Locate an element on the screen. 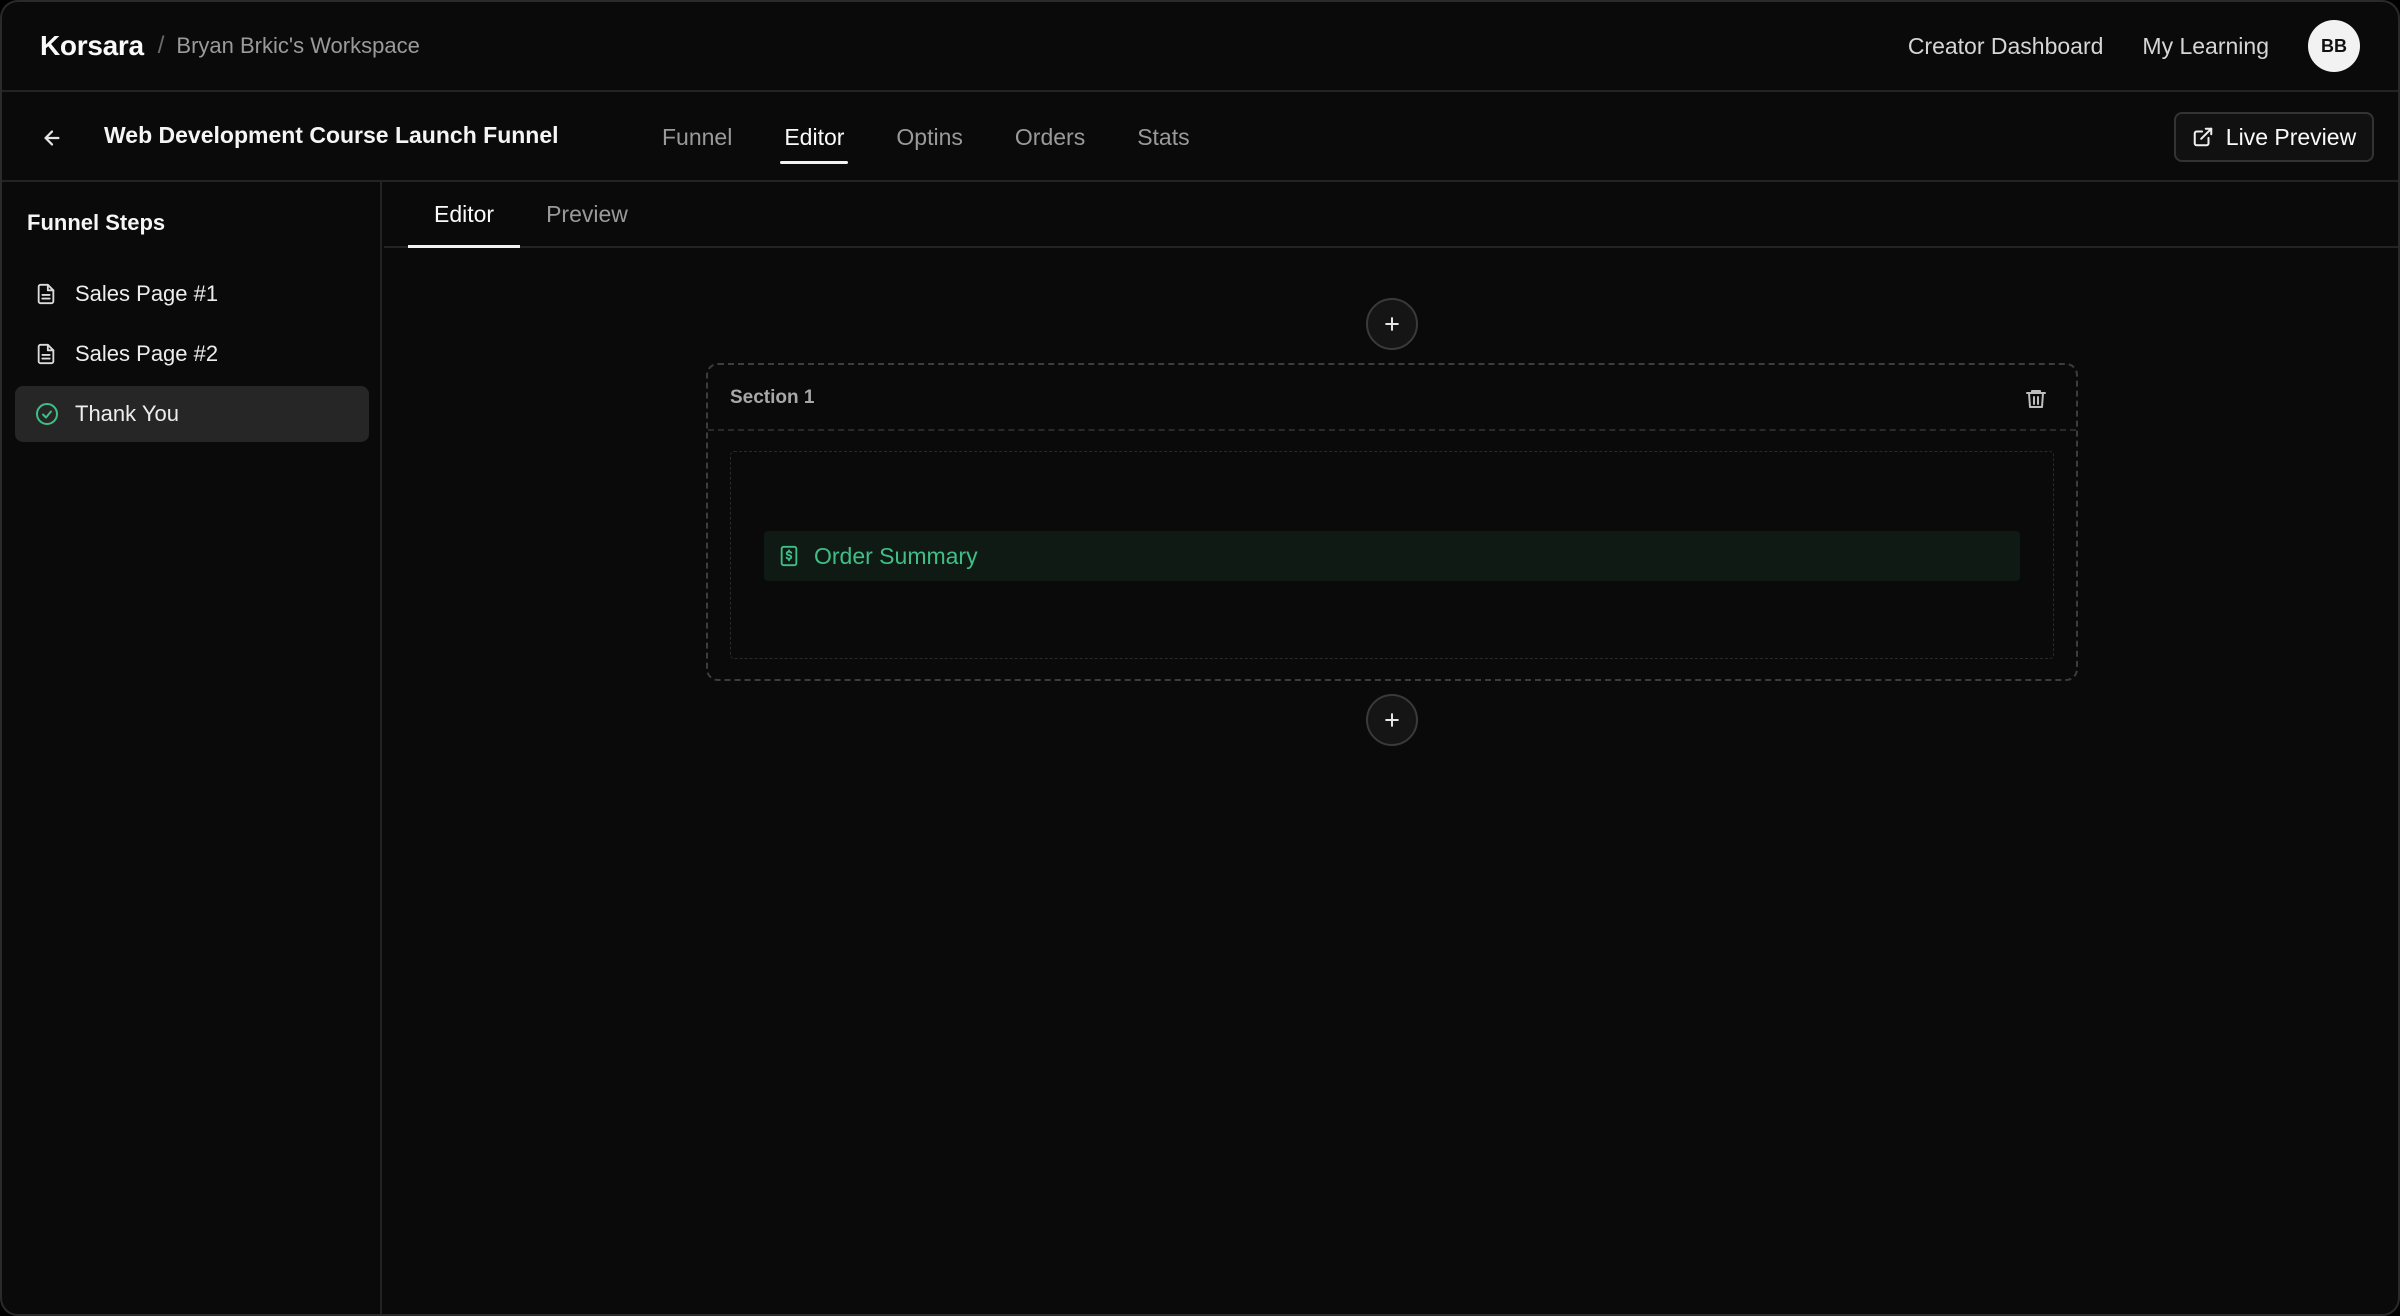 Image resolution: width=2400 pixels, height=1316 pixels. my-learning-link: My Learning is located at coordinates (2205, 46).